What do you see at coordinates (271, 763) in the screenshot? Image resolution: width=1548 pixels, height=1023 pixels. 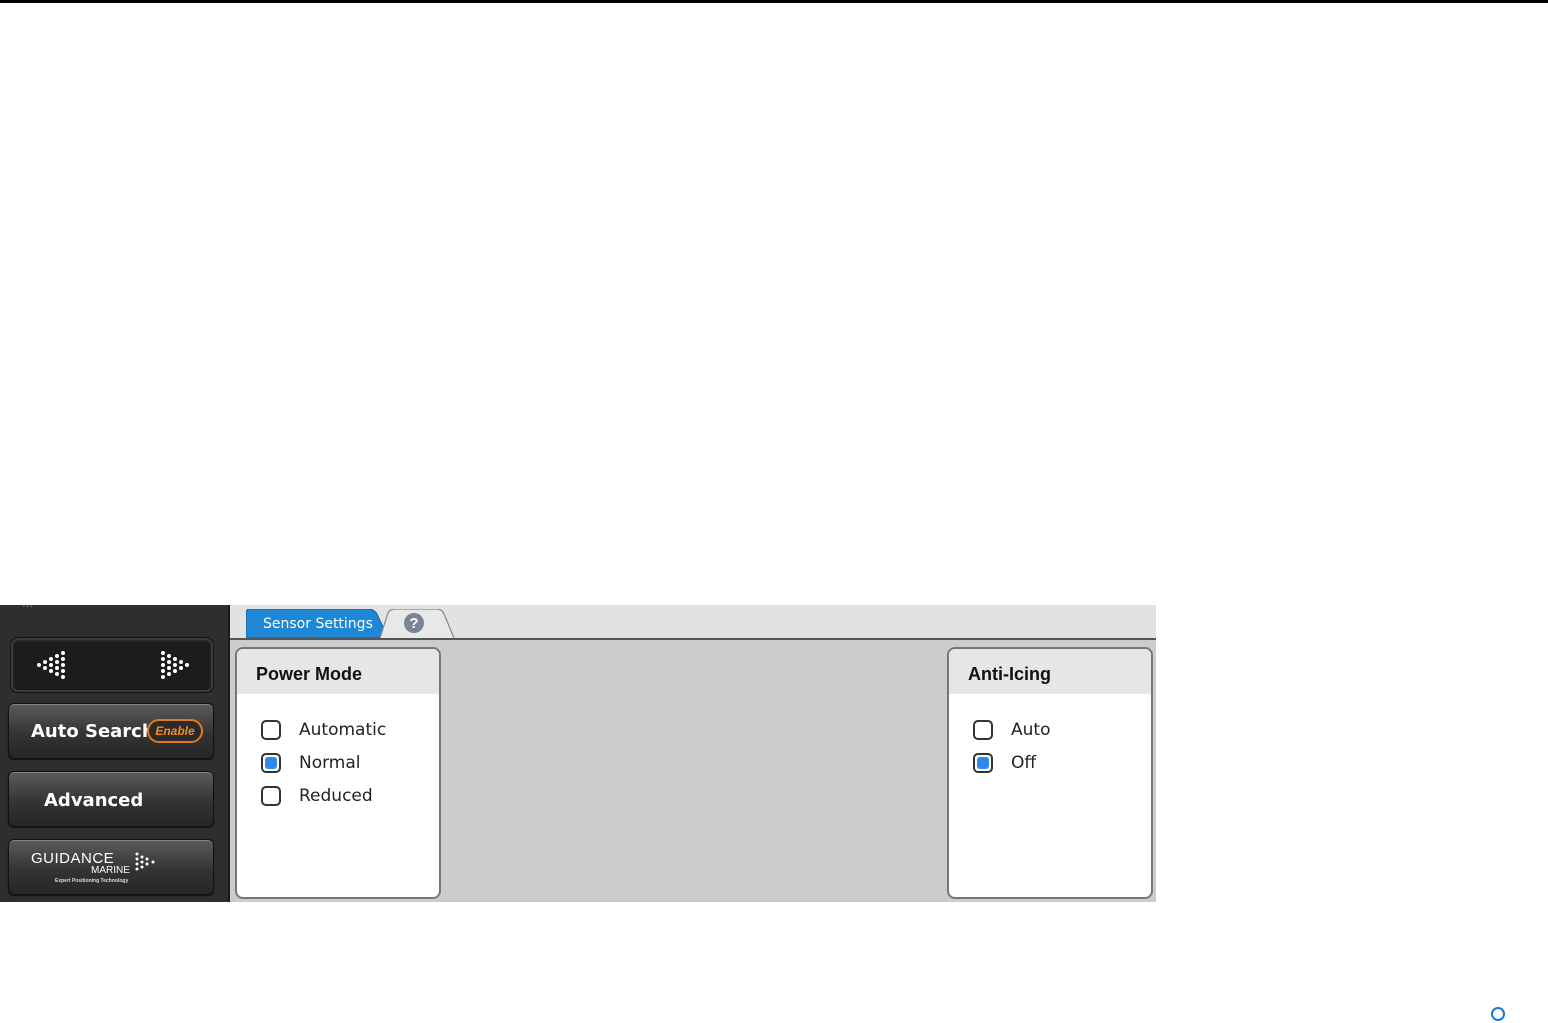 I see `checkbox-normal` at bounding box center [271, 763].